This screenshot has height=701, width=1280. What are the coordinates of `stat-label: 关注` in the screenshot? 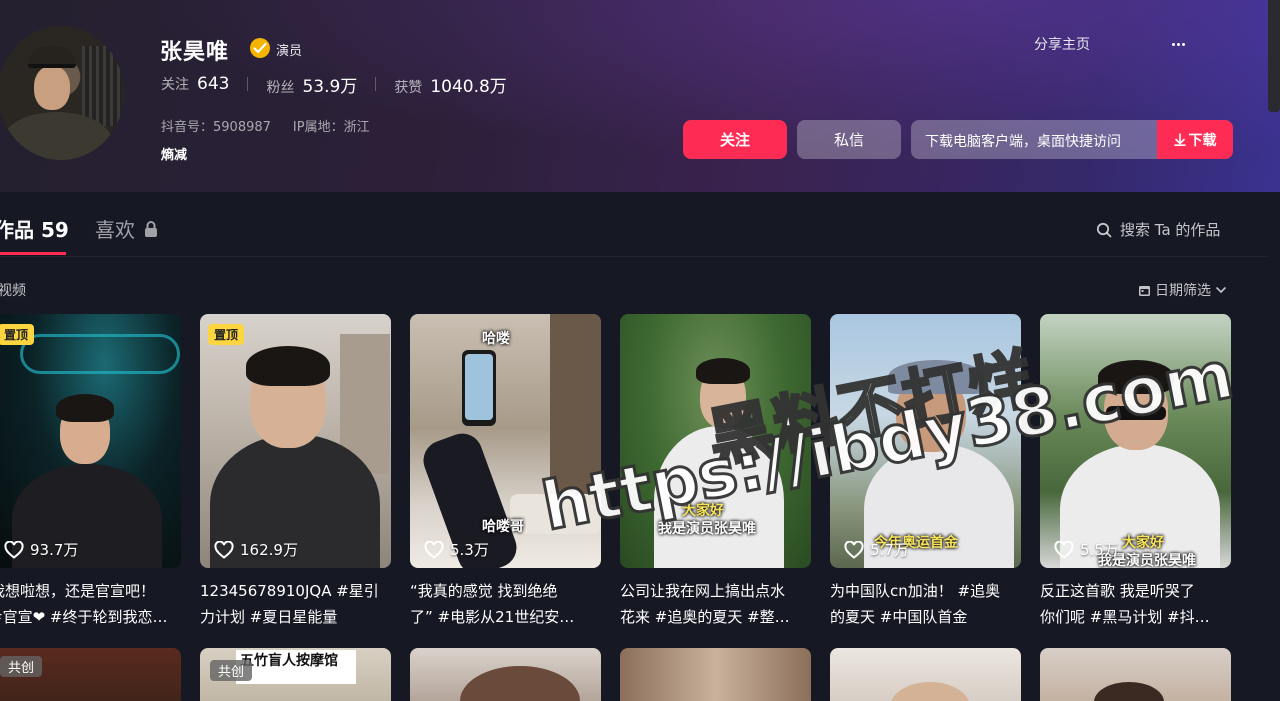 It's located at (175, 85).